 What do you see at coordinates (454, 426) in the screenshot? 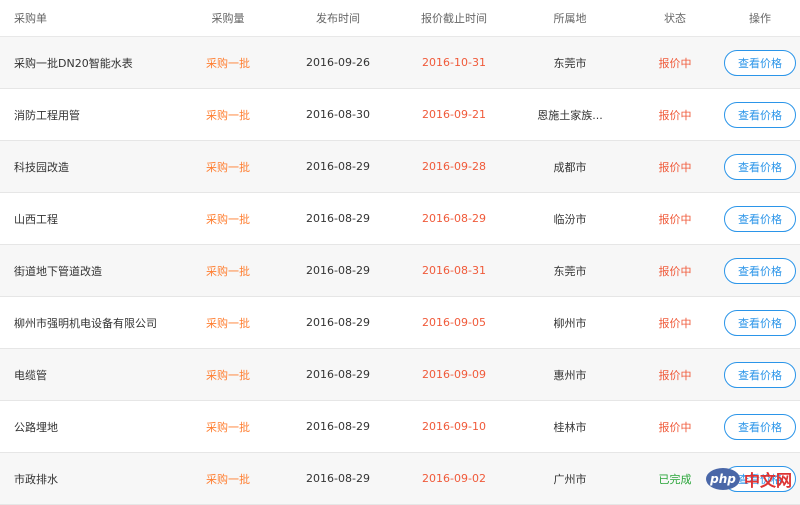
I see `row-deadline: 2016-09-10` at bounding box center [454, 426].